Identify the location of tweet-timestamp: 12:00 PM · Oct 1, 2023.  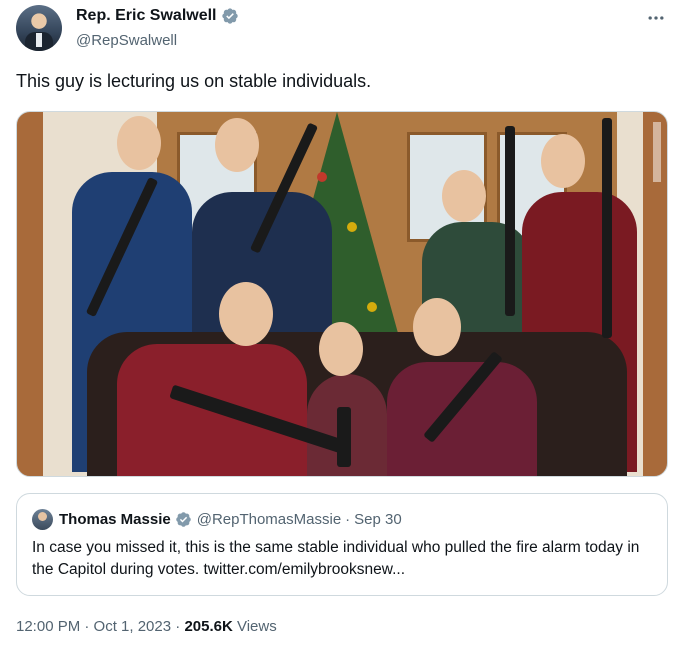
(93, 626).